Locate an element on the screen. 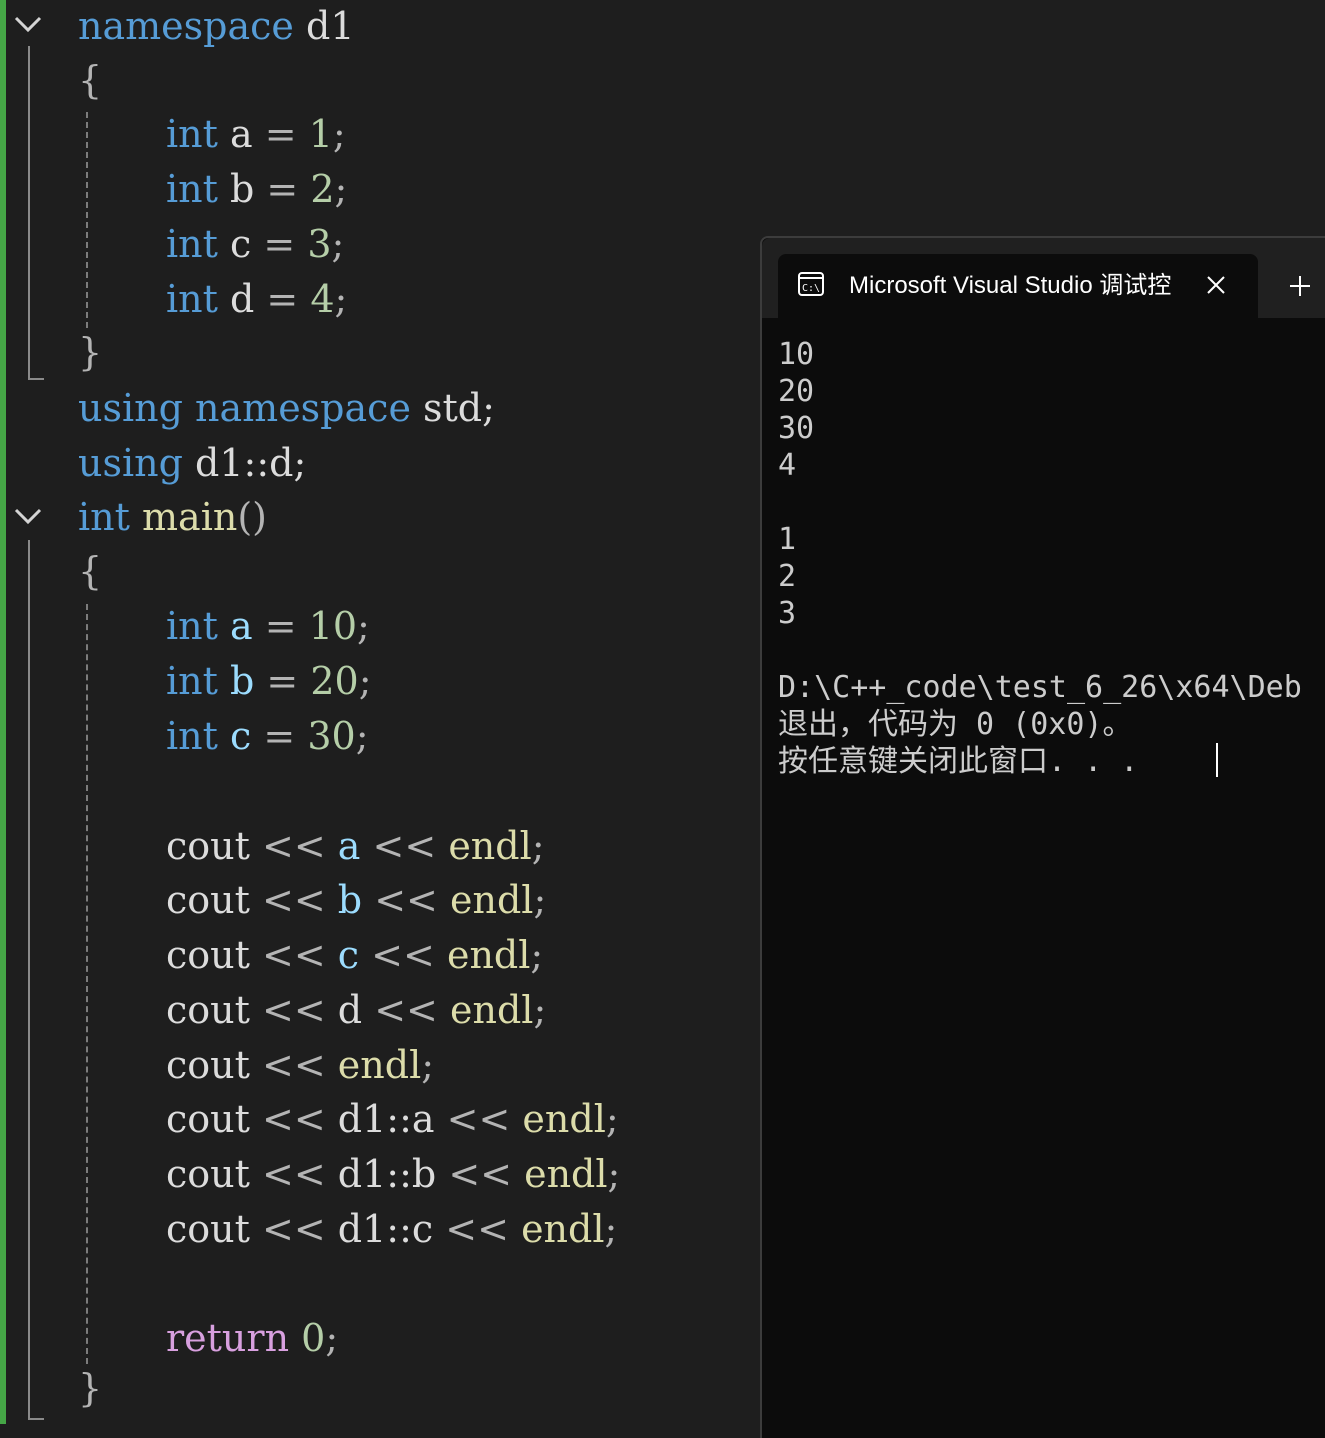 The width and height of the screenshot is (1325, 1438). console-output-line: 退出，代码为 0 (0x0)。 is located at coordinates (955, 724).